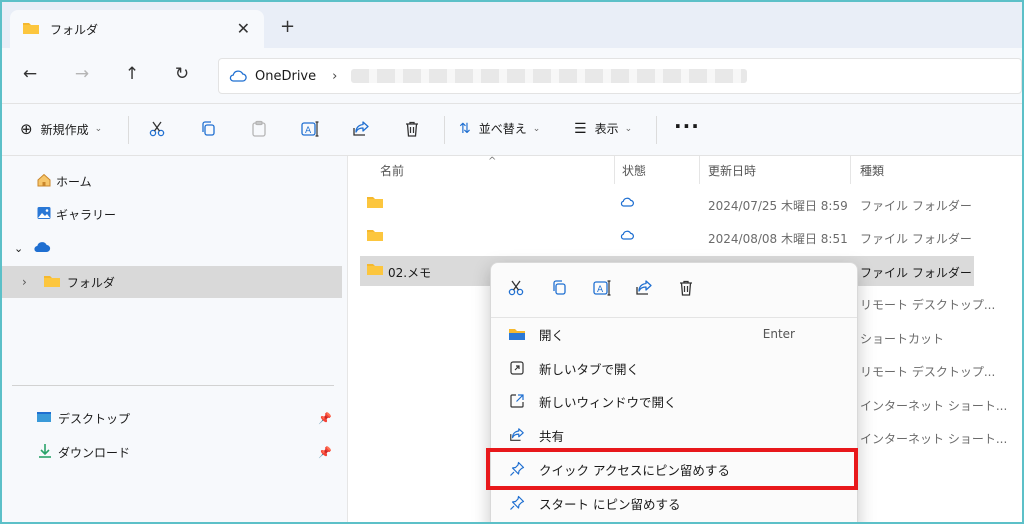  Describe the element at coordinates (74, 29) in the screenshot. I see `tab-title: フォルダ` at that location.